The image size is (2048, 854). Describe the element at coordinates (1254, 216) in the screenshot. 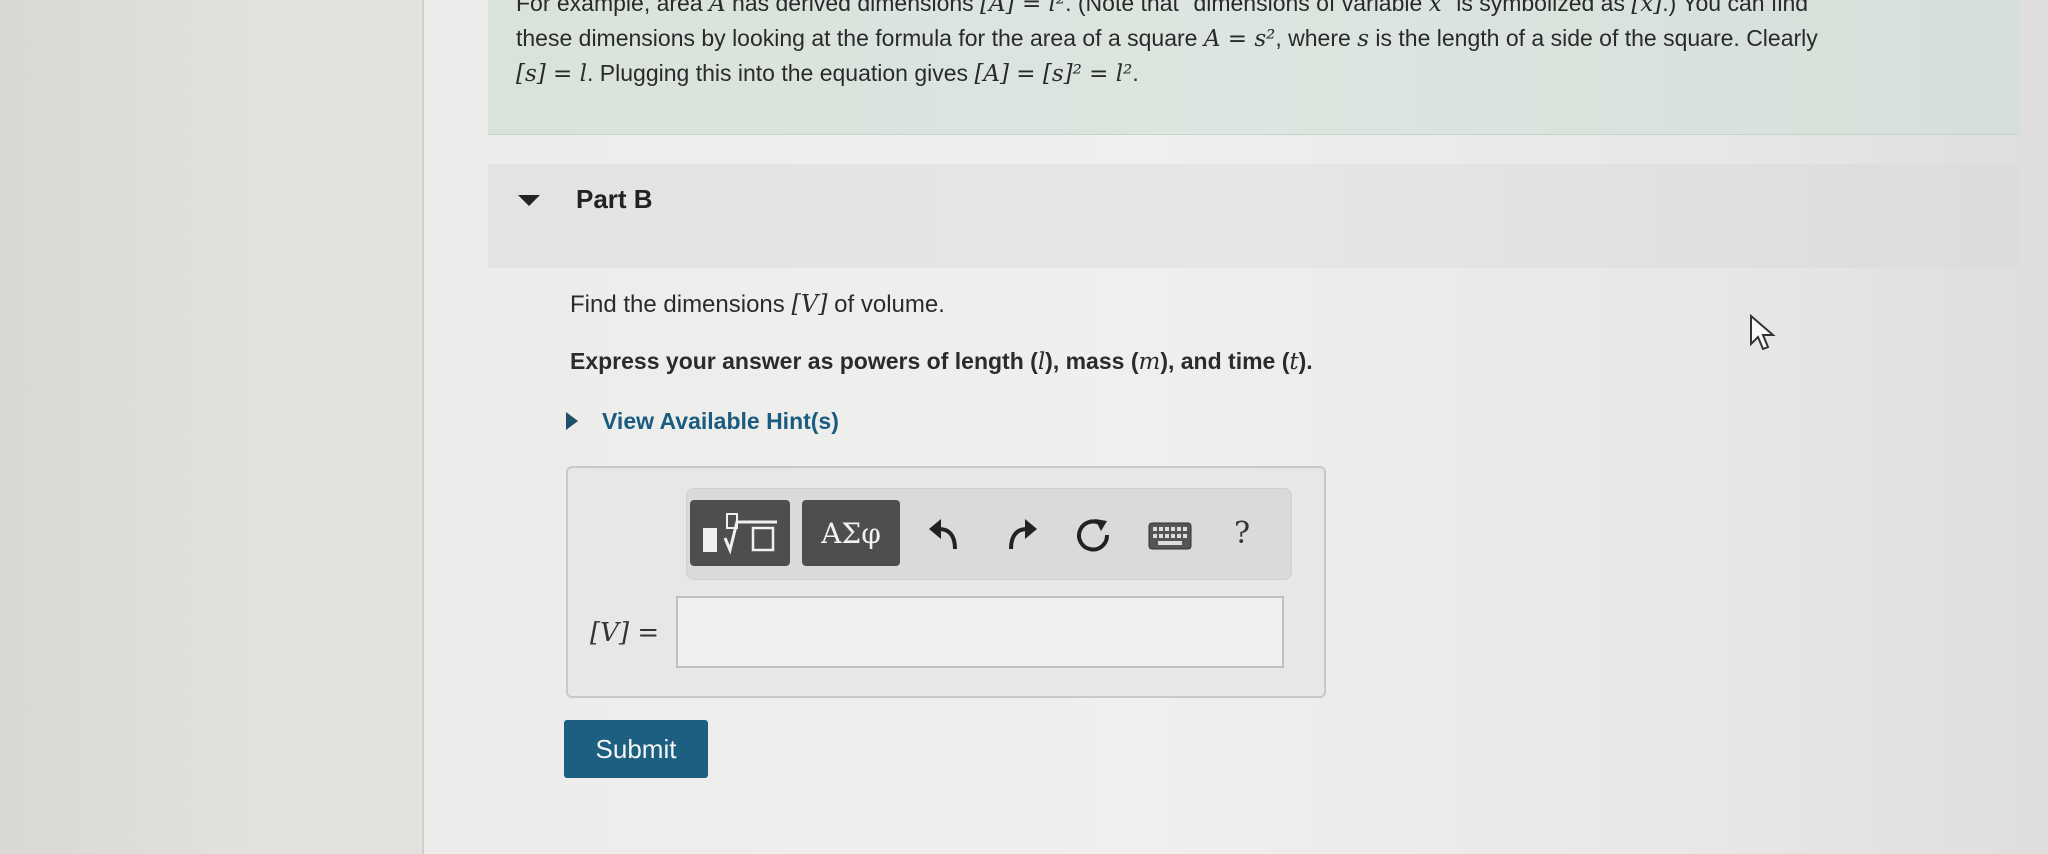

I see `part-header` at that location.